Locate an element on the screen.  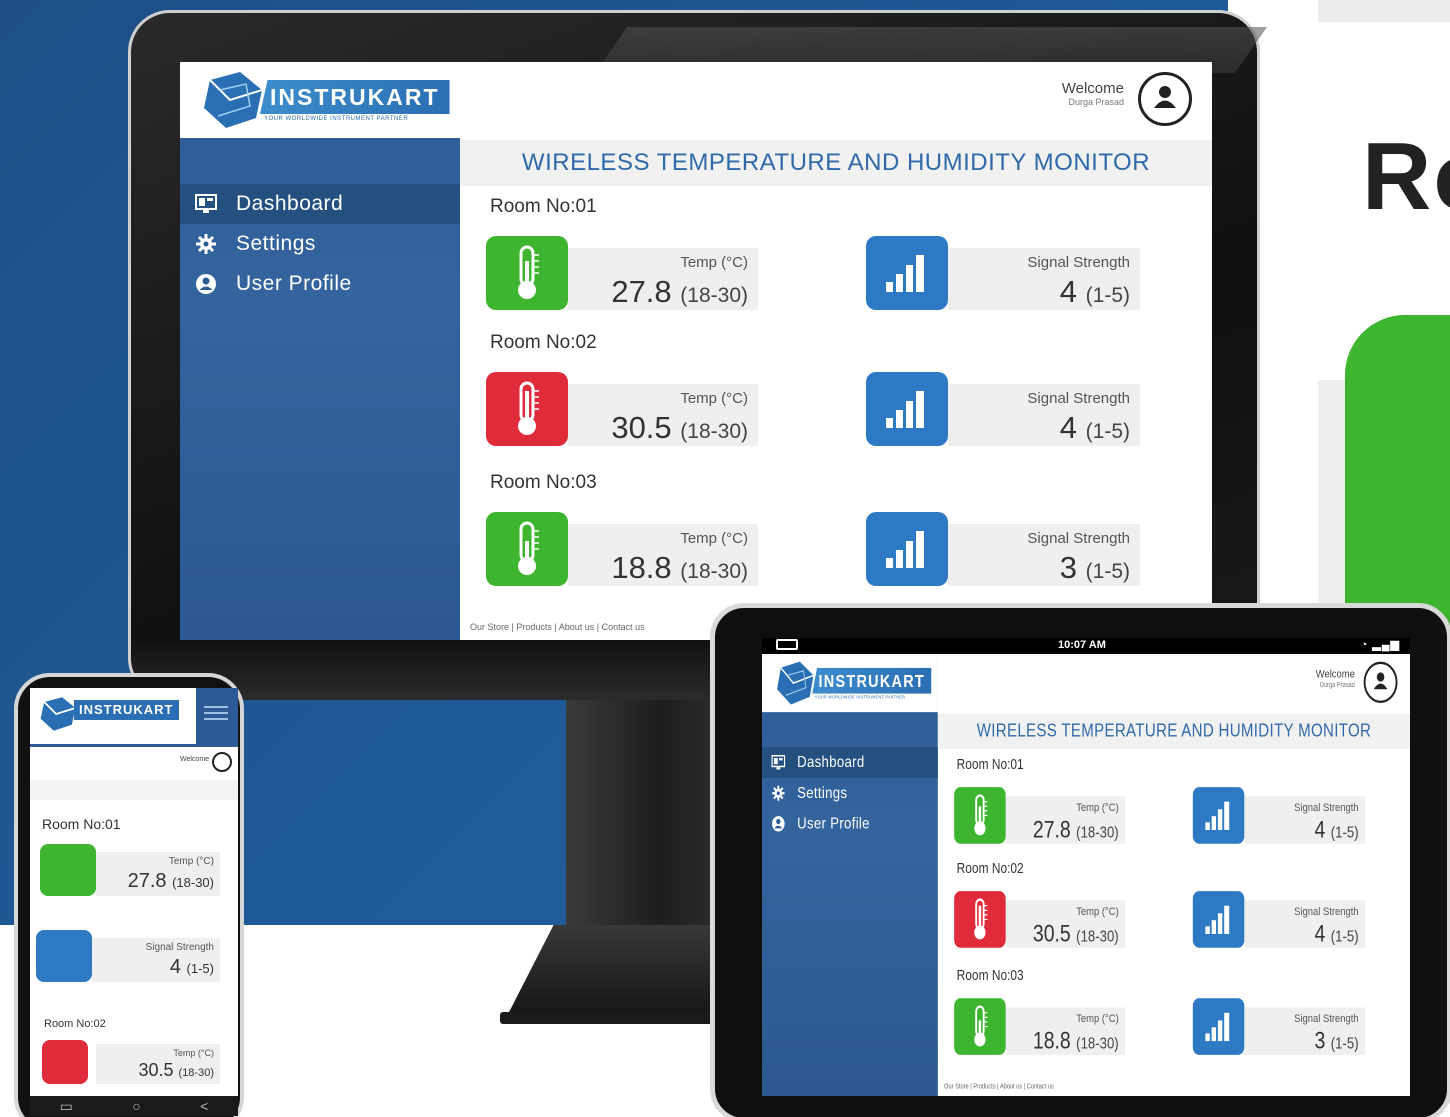
temp-value-row: 27.8 (18-30) is located at coordinates (1076, 830).